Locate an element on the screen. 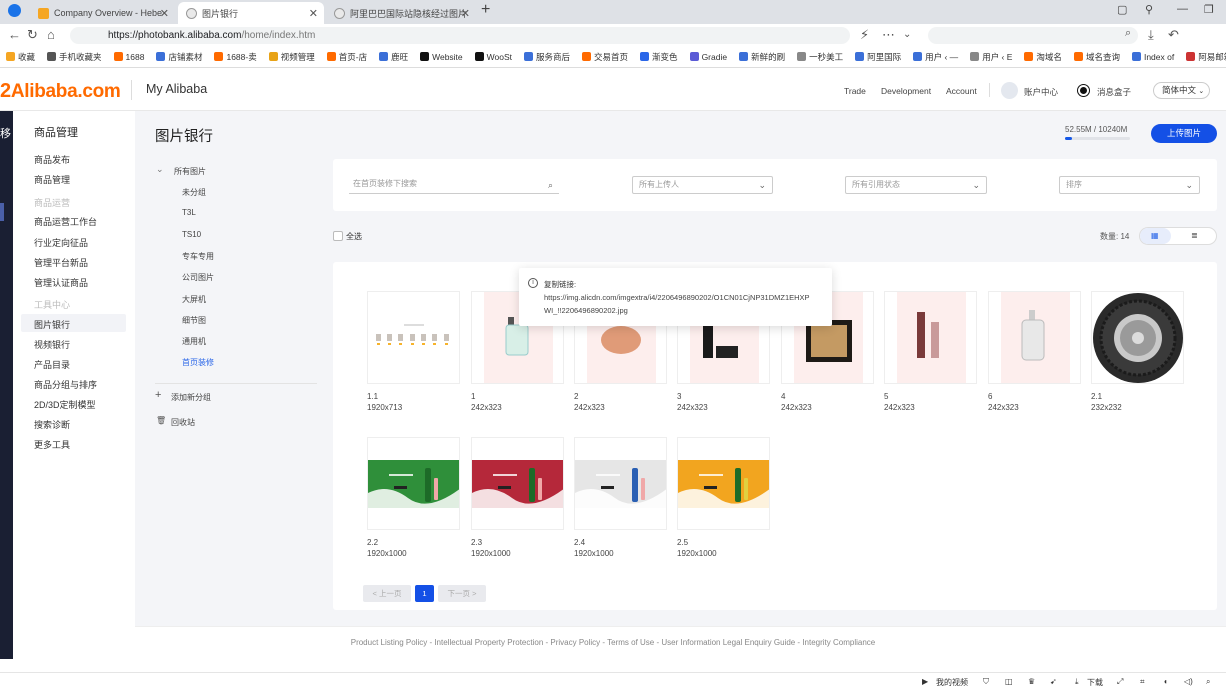 This screenshot has height=690, width=1226. image-card: 1.1 1920x713 is located at coordinates (413, 352).